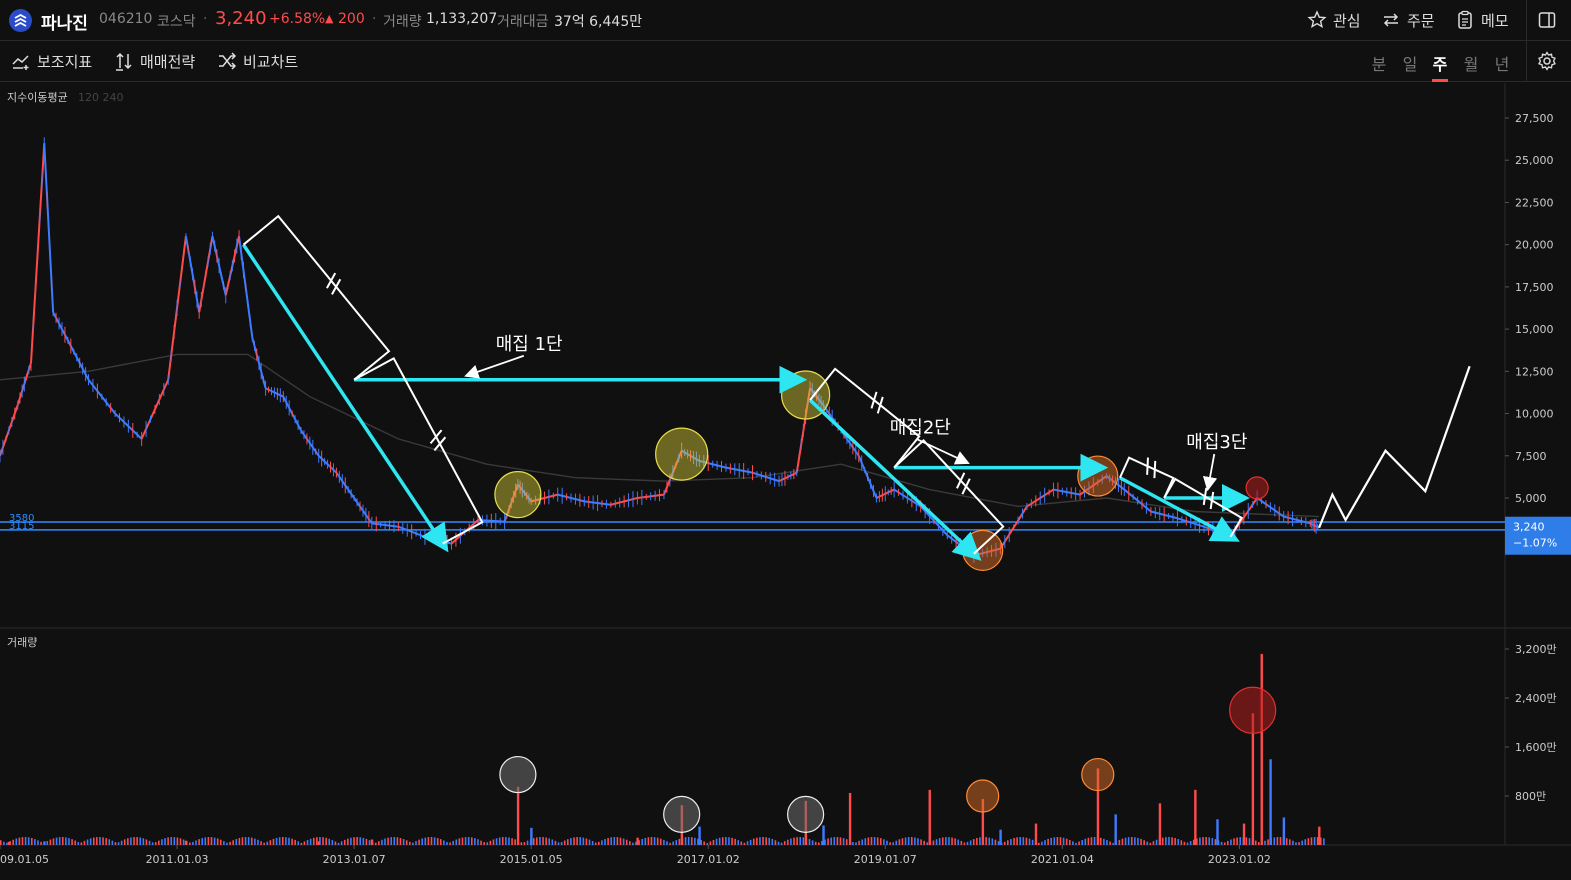 This screenshot has height=880, width=1571. I want to click on period-day-tab: 일, so click(1410, 63).